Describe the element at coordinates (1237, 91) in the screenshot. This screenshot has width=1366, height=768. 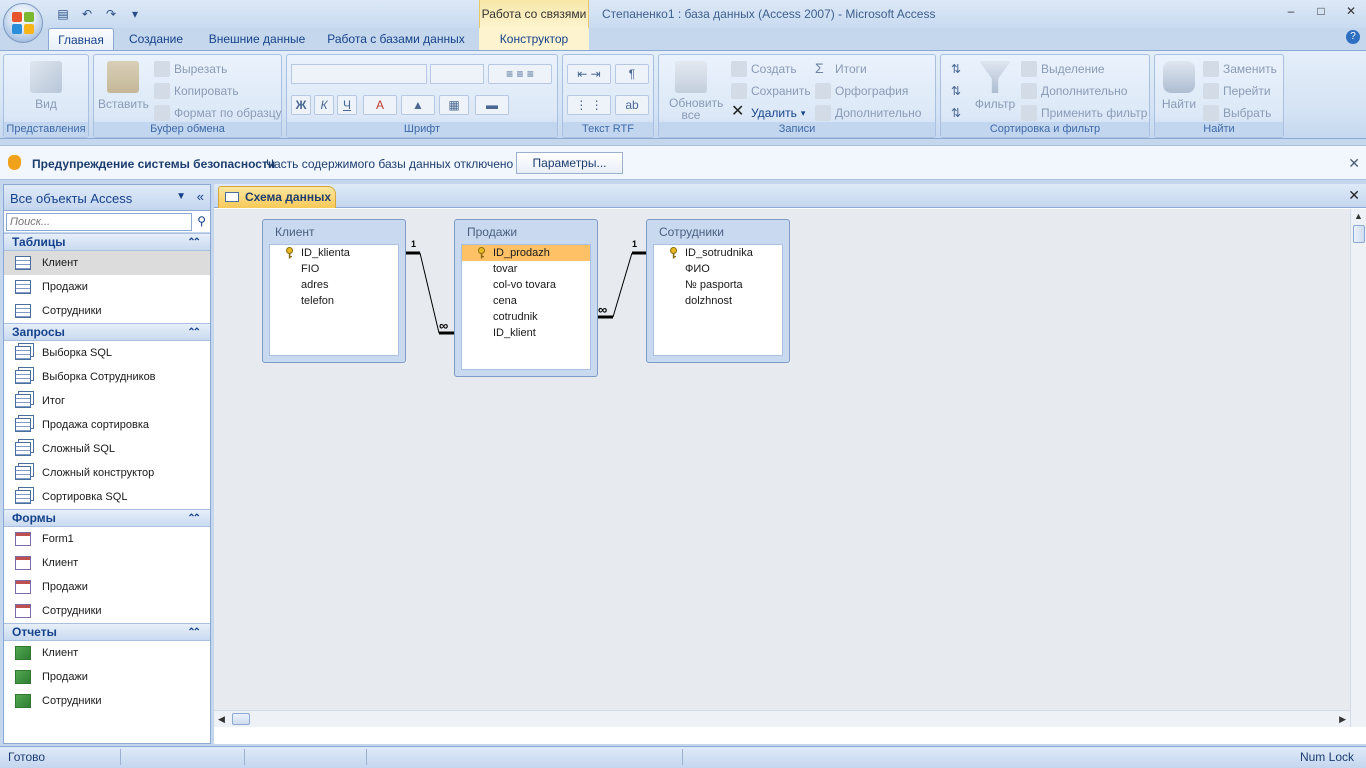
I see `goto-button: Перейти` at that location.